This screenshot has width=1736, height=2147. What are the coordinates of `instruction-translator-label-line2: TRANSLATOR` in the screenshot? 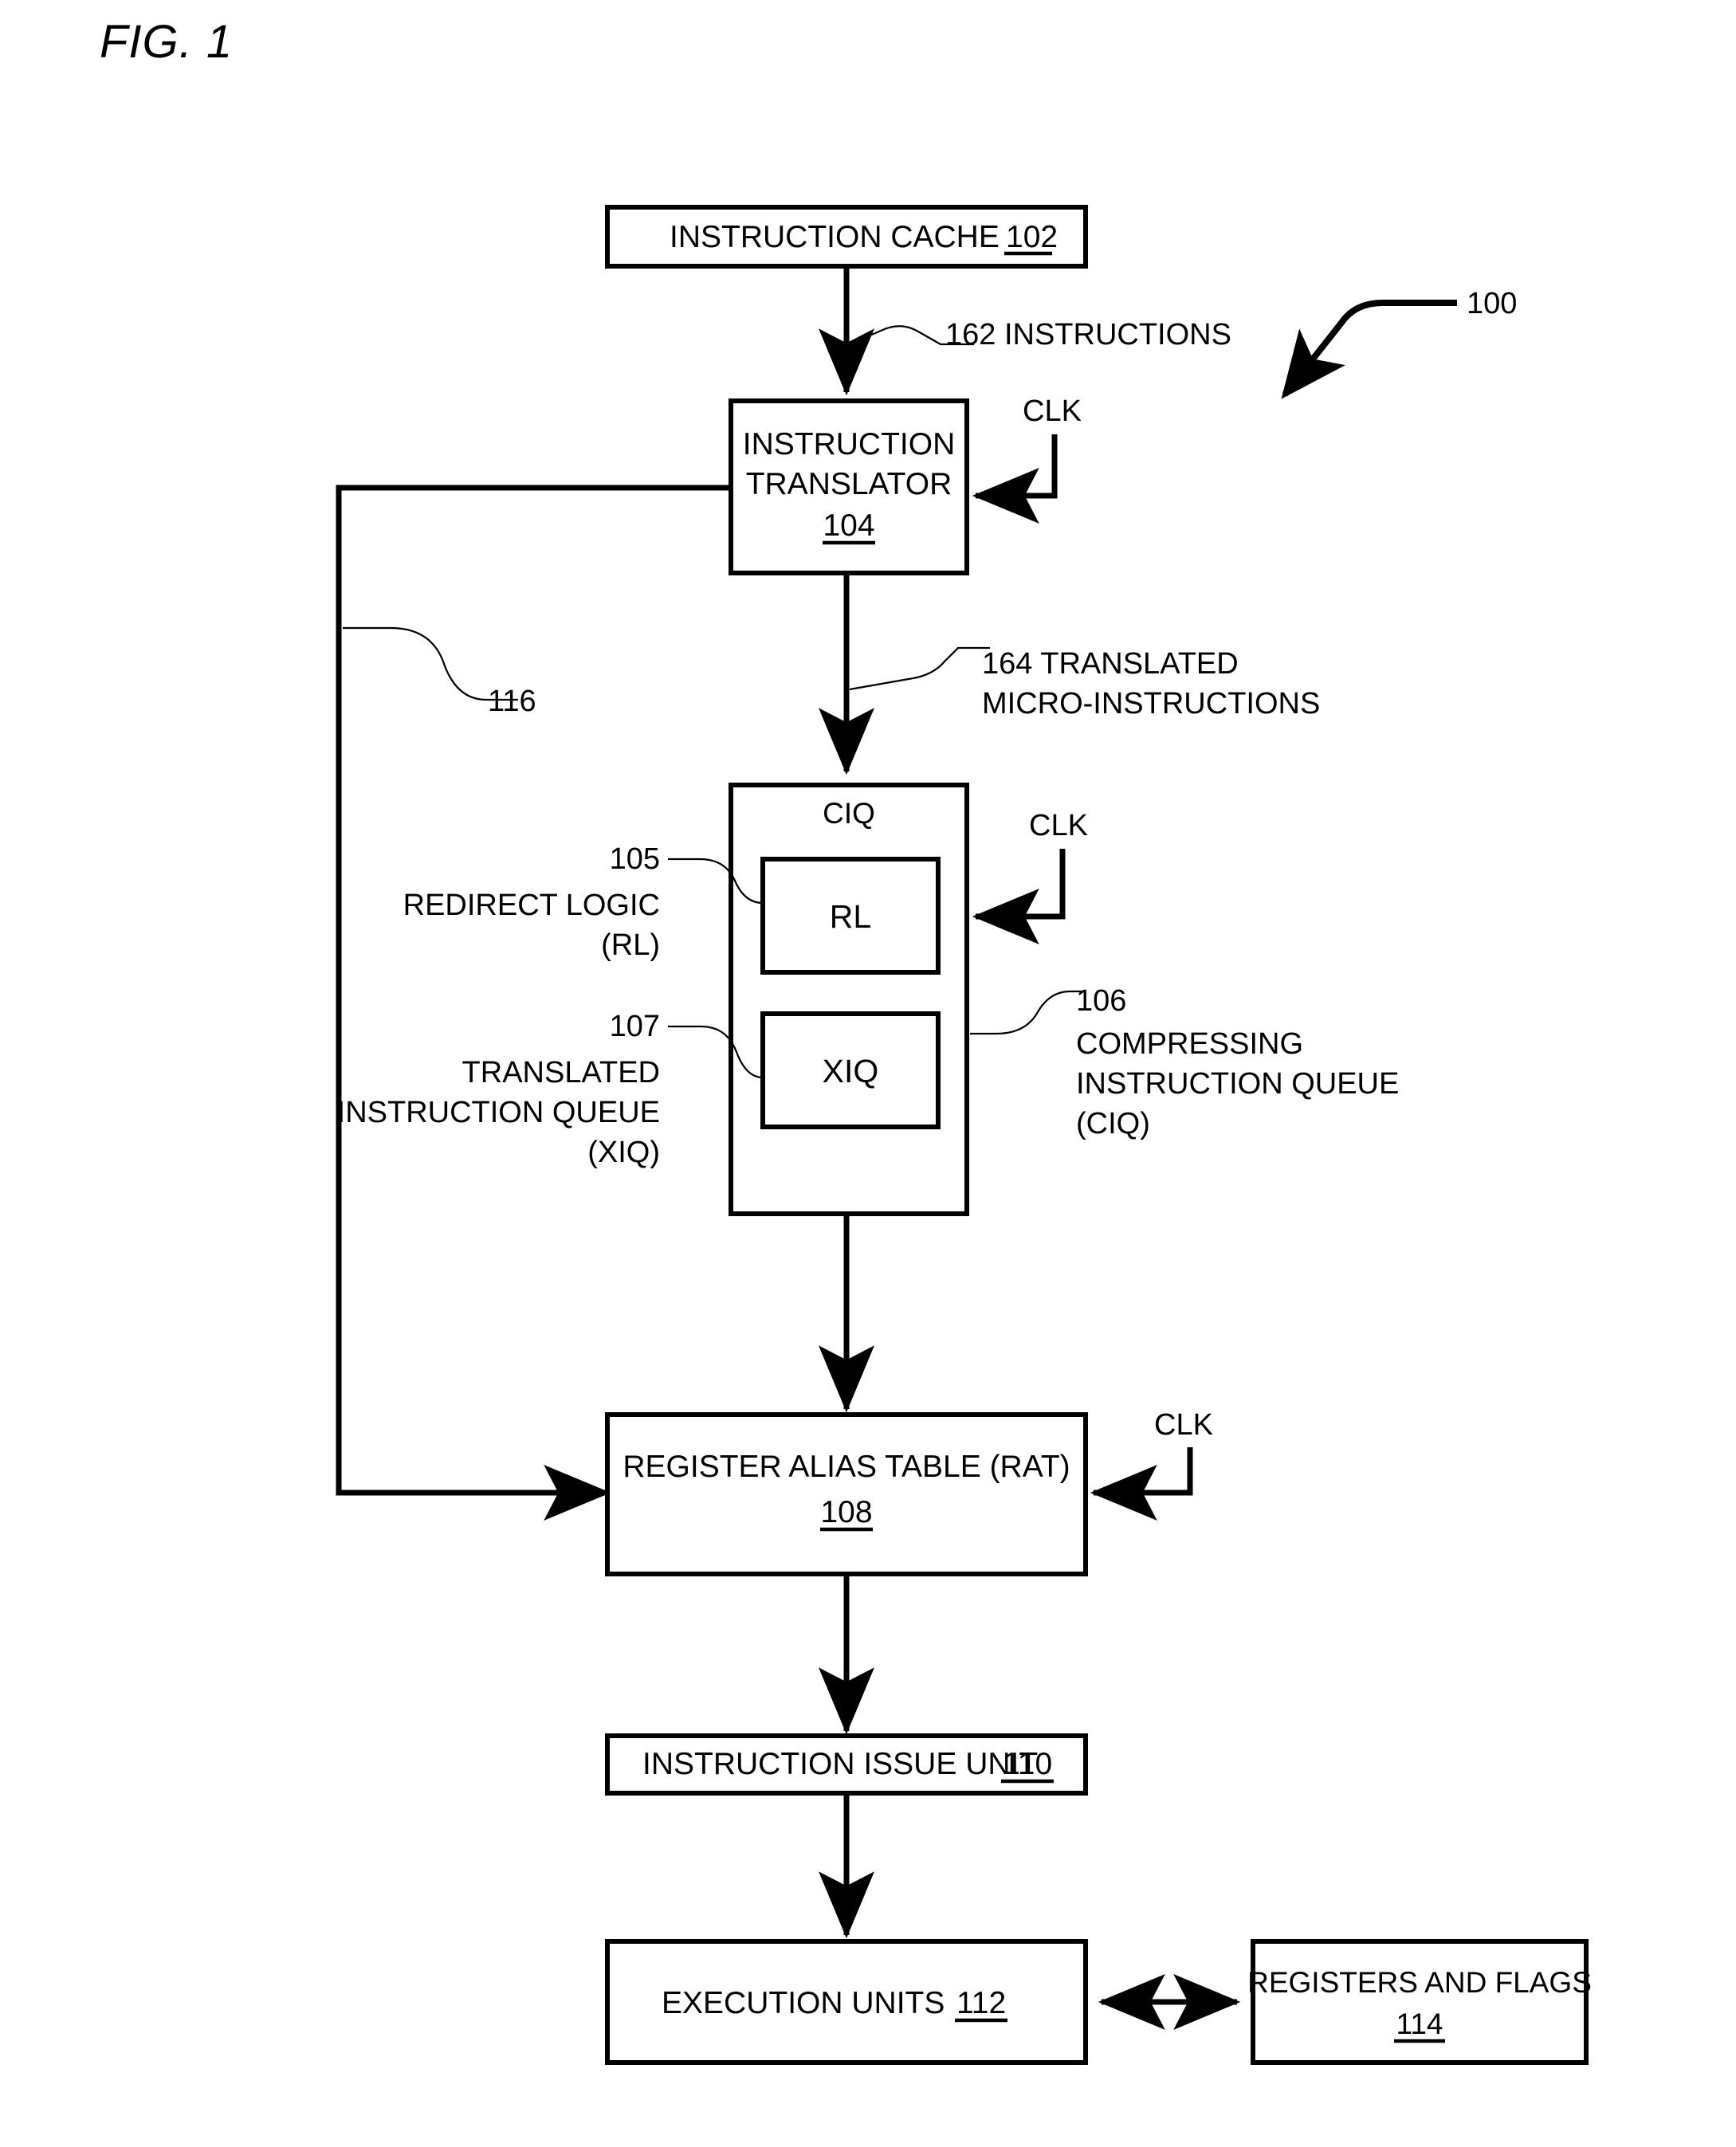 It's located at (849, 484).